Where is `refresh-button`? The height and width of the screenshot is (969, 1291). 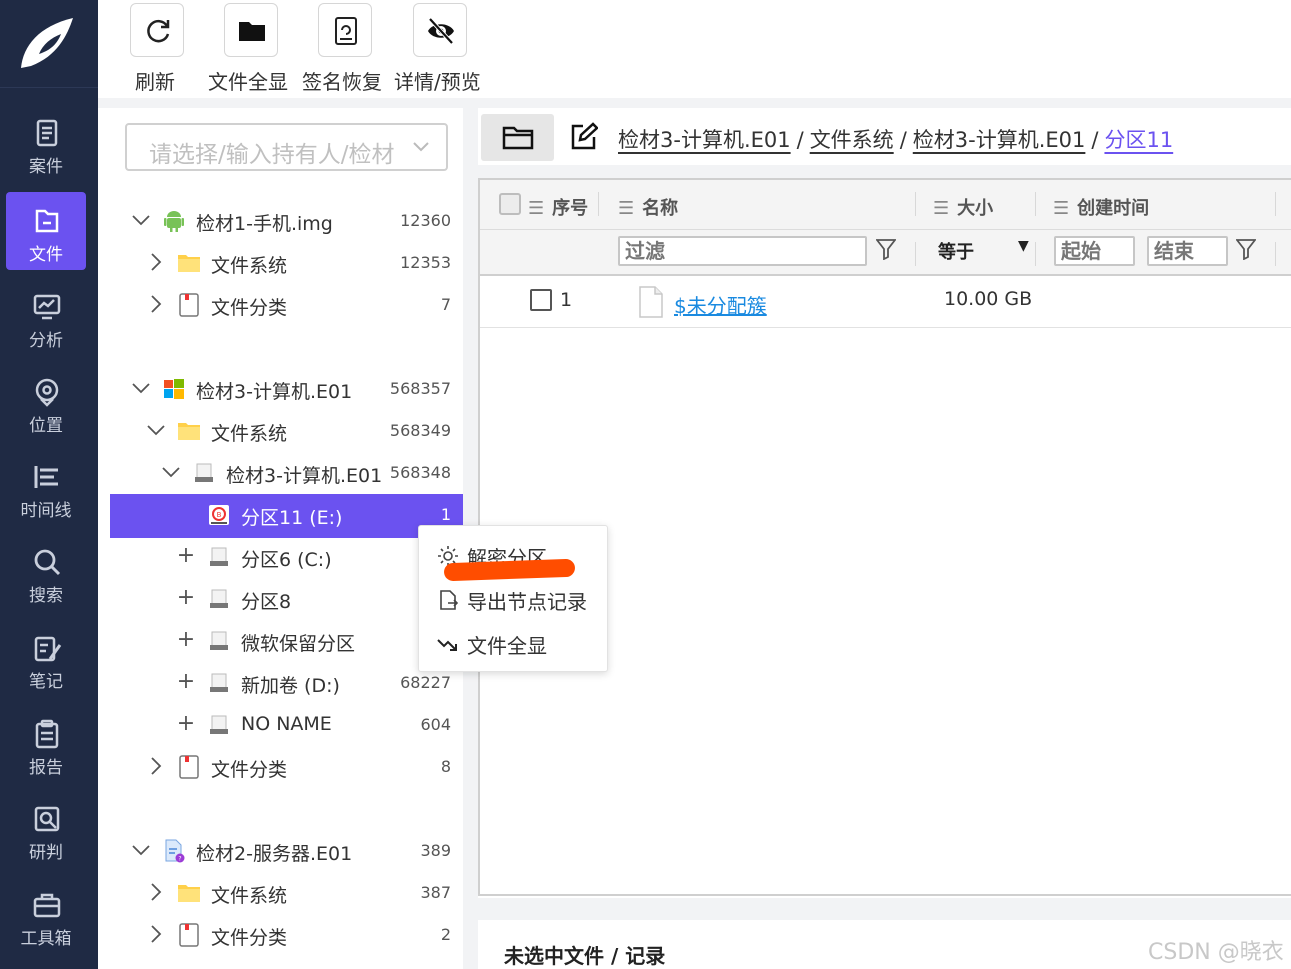
refresh-button is located at coordinates (157, 30).